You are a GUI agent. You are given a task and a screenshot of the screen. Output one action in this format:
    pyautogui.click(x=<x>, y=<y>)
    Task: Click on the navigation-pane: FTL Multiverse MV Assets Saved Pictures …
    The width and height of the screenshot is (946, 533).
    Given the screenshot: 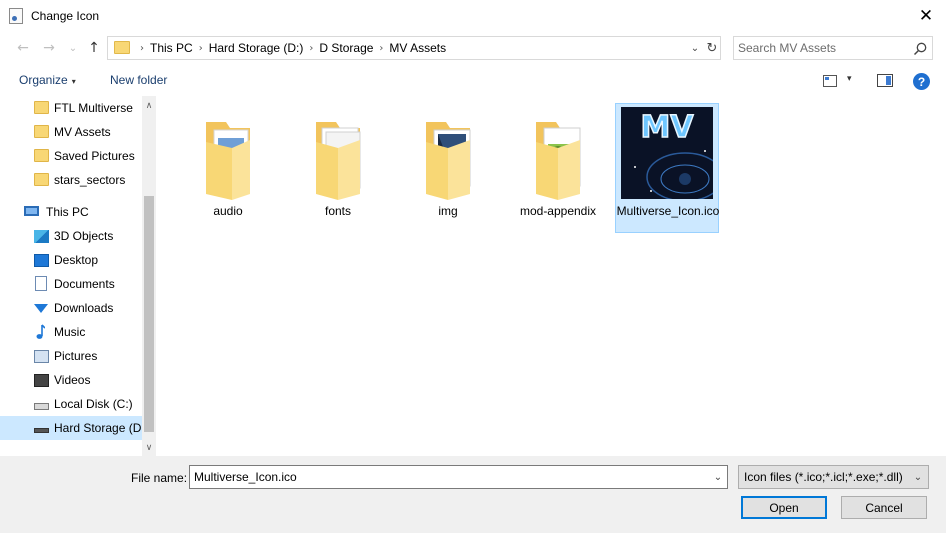 What is the action you would take?
    pyautogui.click(x=78, y=276)
    